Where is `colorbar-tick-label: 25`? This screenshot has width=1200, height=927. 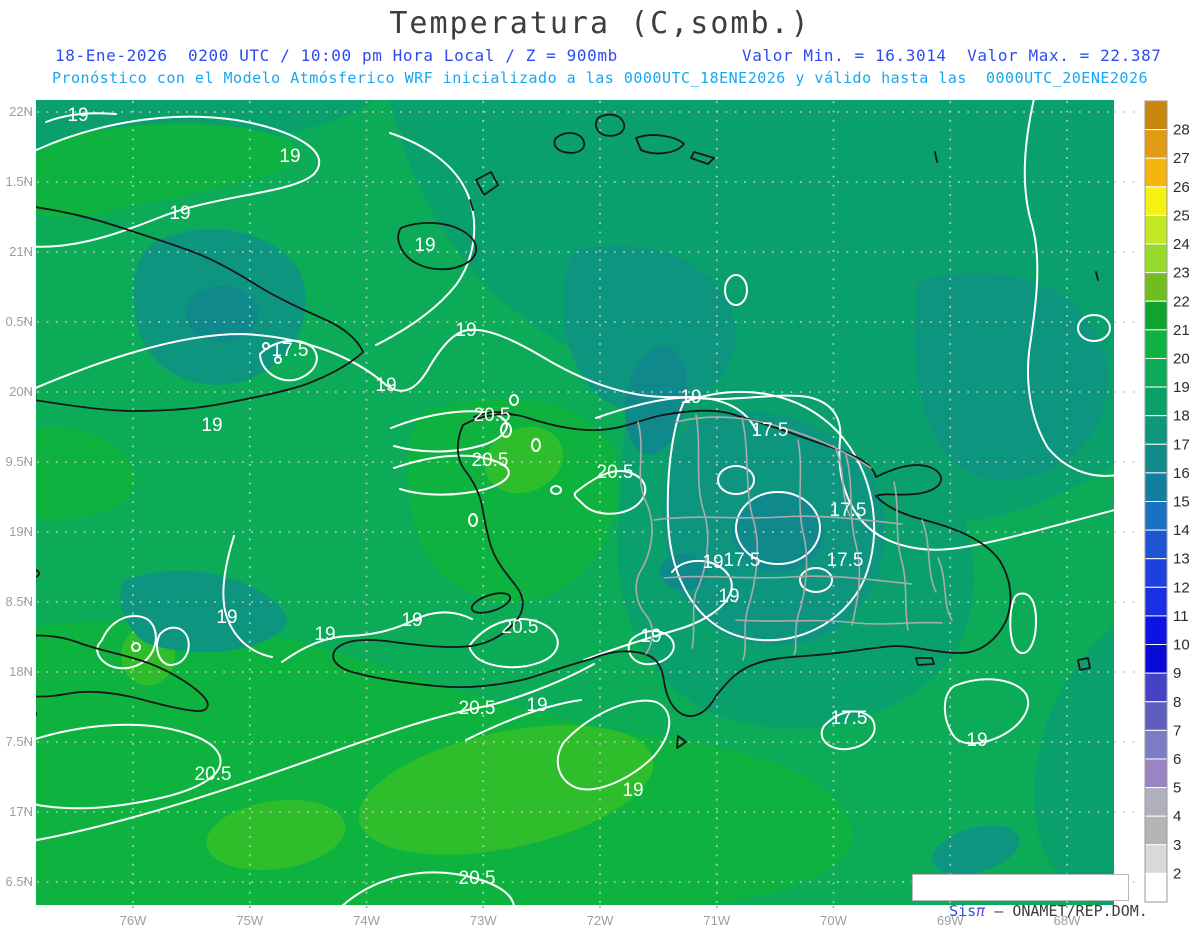 colorbar-tick-label: 25 is located at coordinates (1181, 215).